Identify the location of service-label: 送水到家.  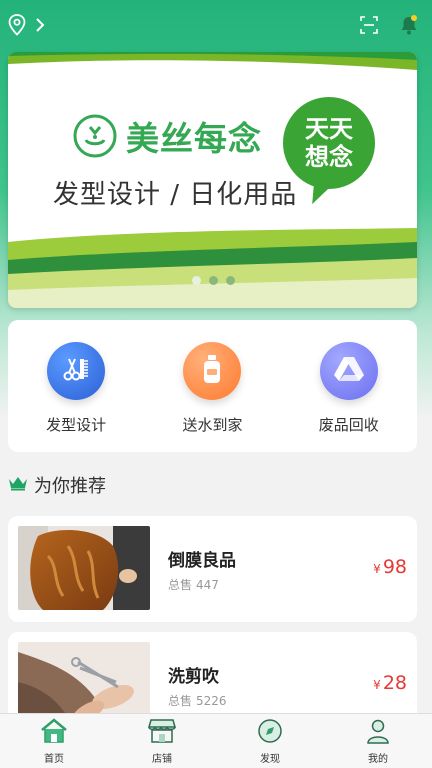
(212, 425).